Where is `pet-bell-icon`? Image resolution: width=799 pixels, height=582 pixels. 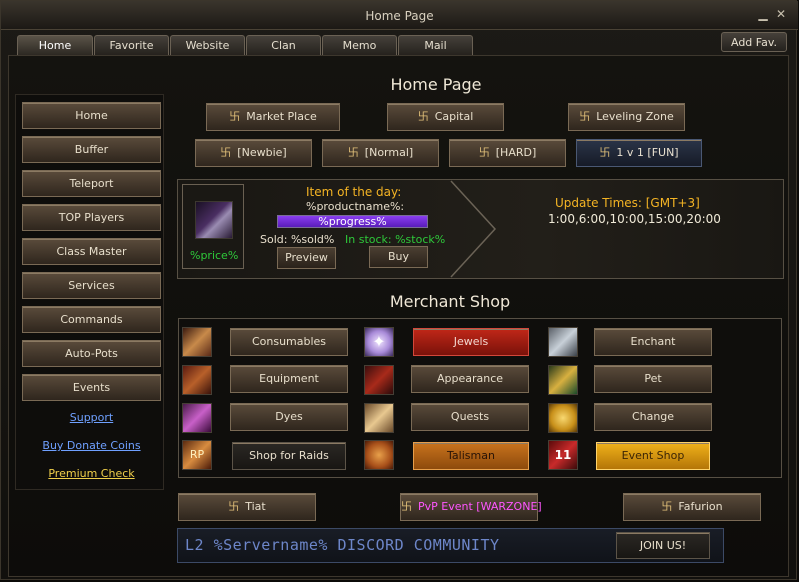 pet-bell-icon is located at coordinates (563, 380).